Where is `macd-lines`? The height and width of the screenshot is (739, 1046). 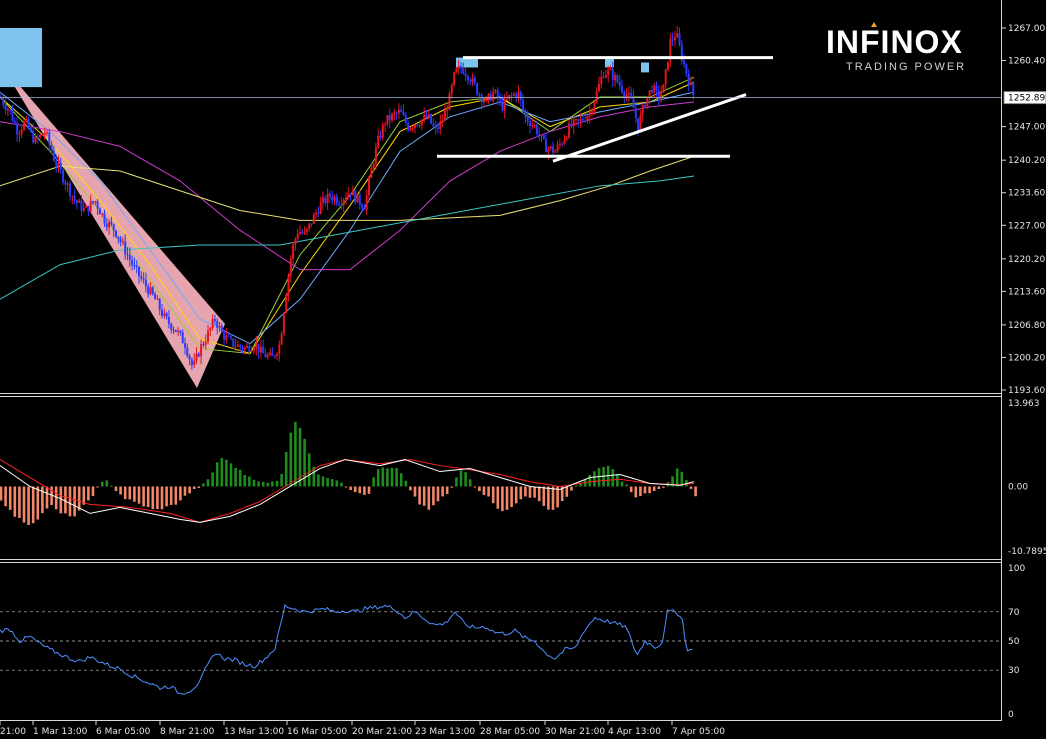 macd-lines is located at coordinates (347, 491).